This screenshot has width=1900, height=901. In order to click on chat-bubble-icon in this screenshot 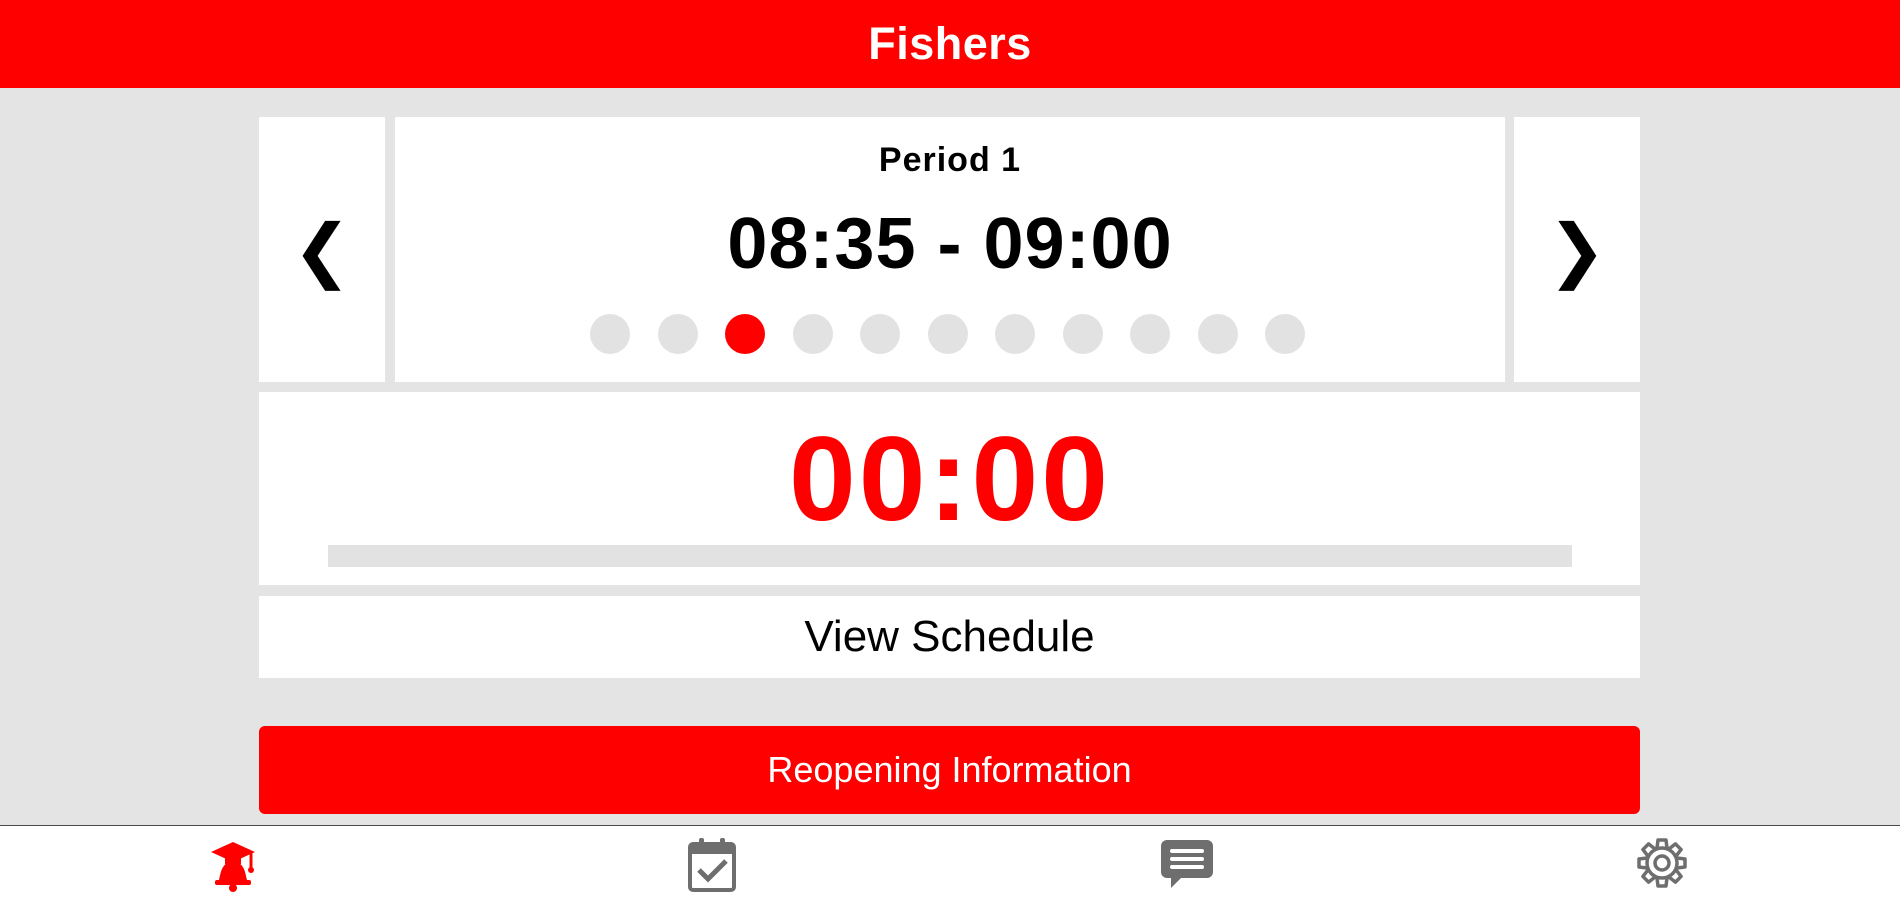, I will do `click(1187, 864)`.